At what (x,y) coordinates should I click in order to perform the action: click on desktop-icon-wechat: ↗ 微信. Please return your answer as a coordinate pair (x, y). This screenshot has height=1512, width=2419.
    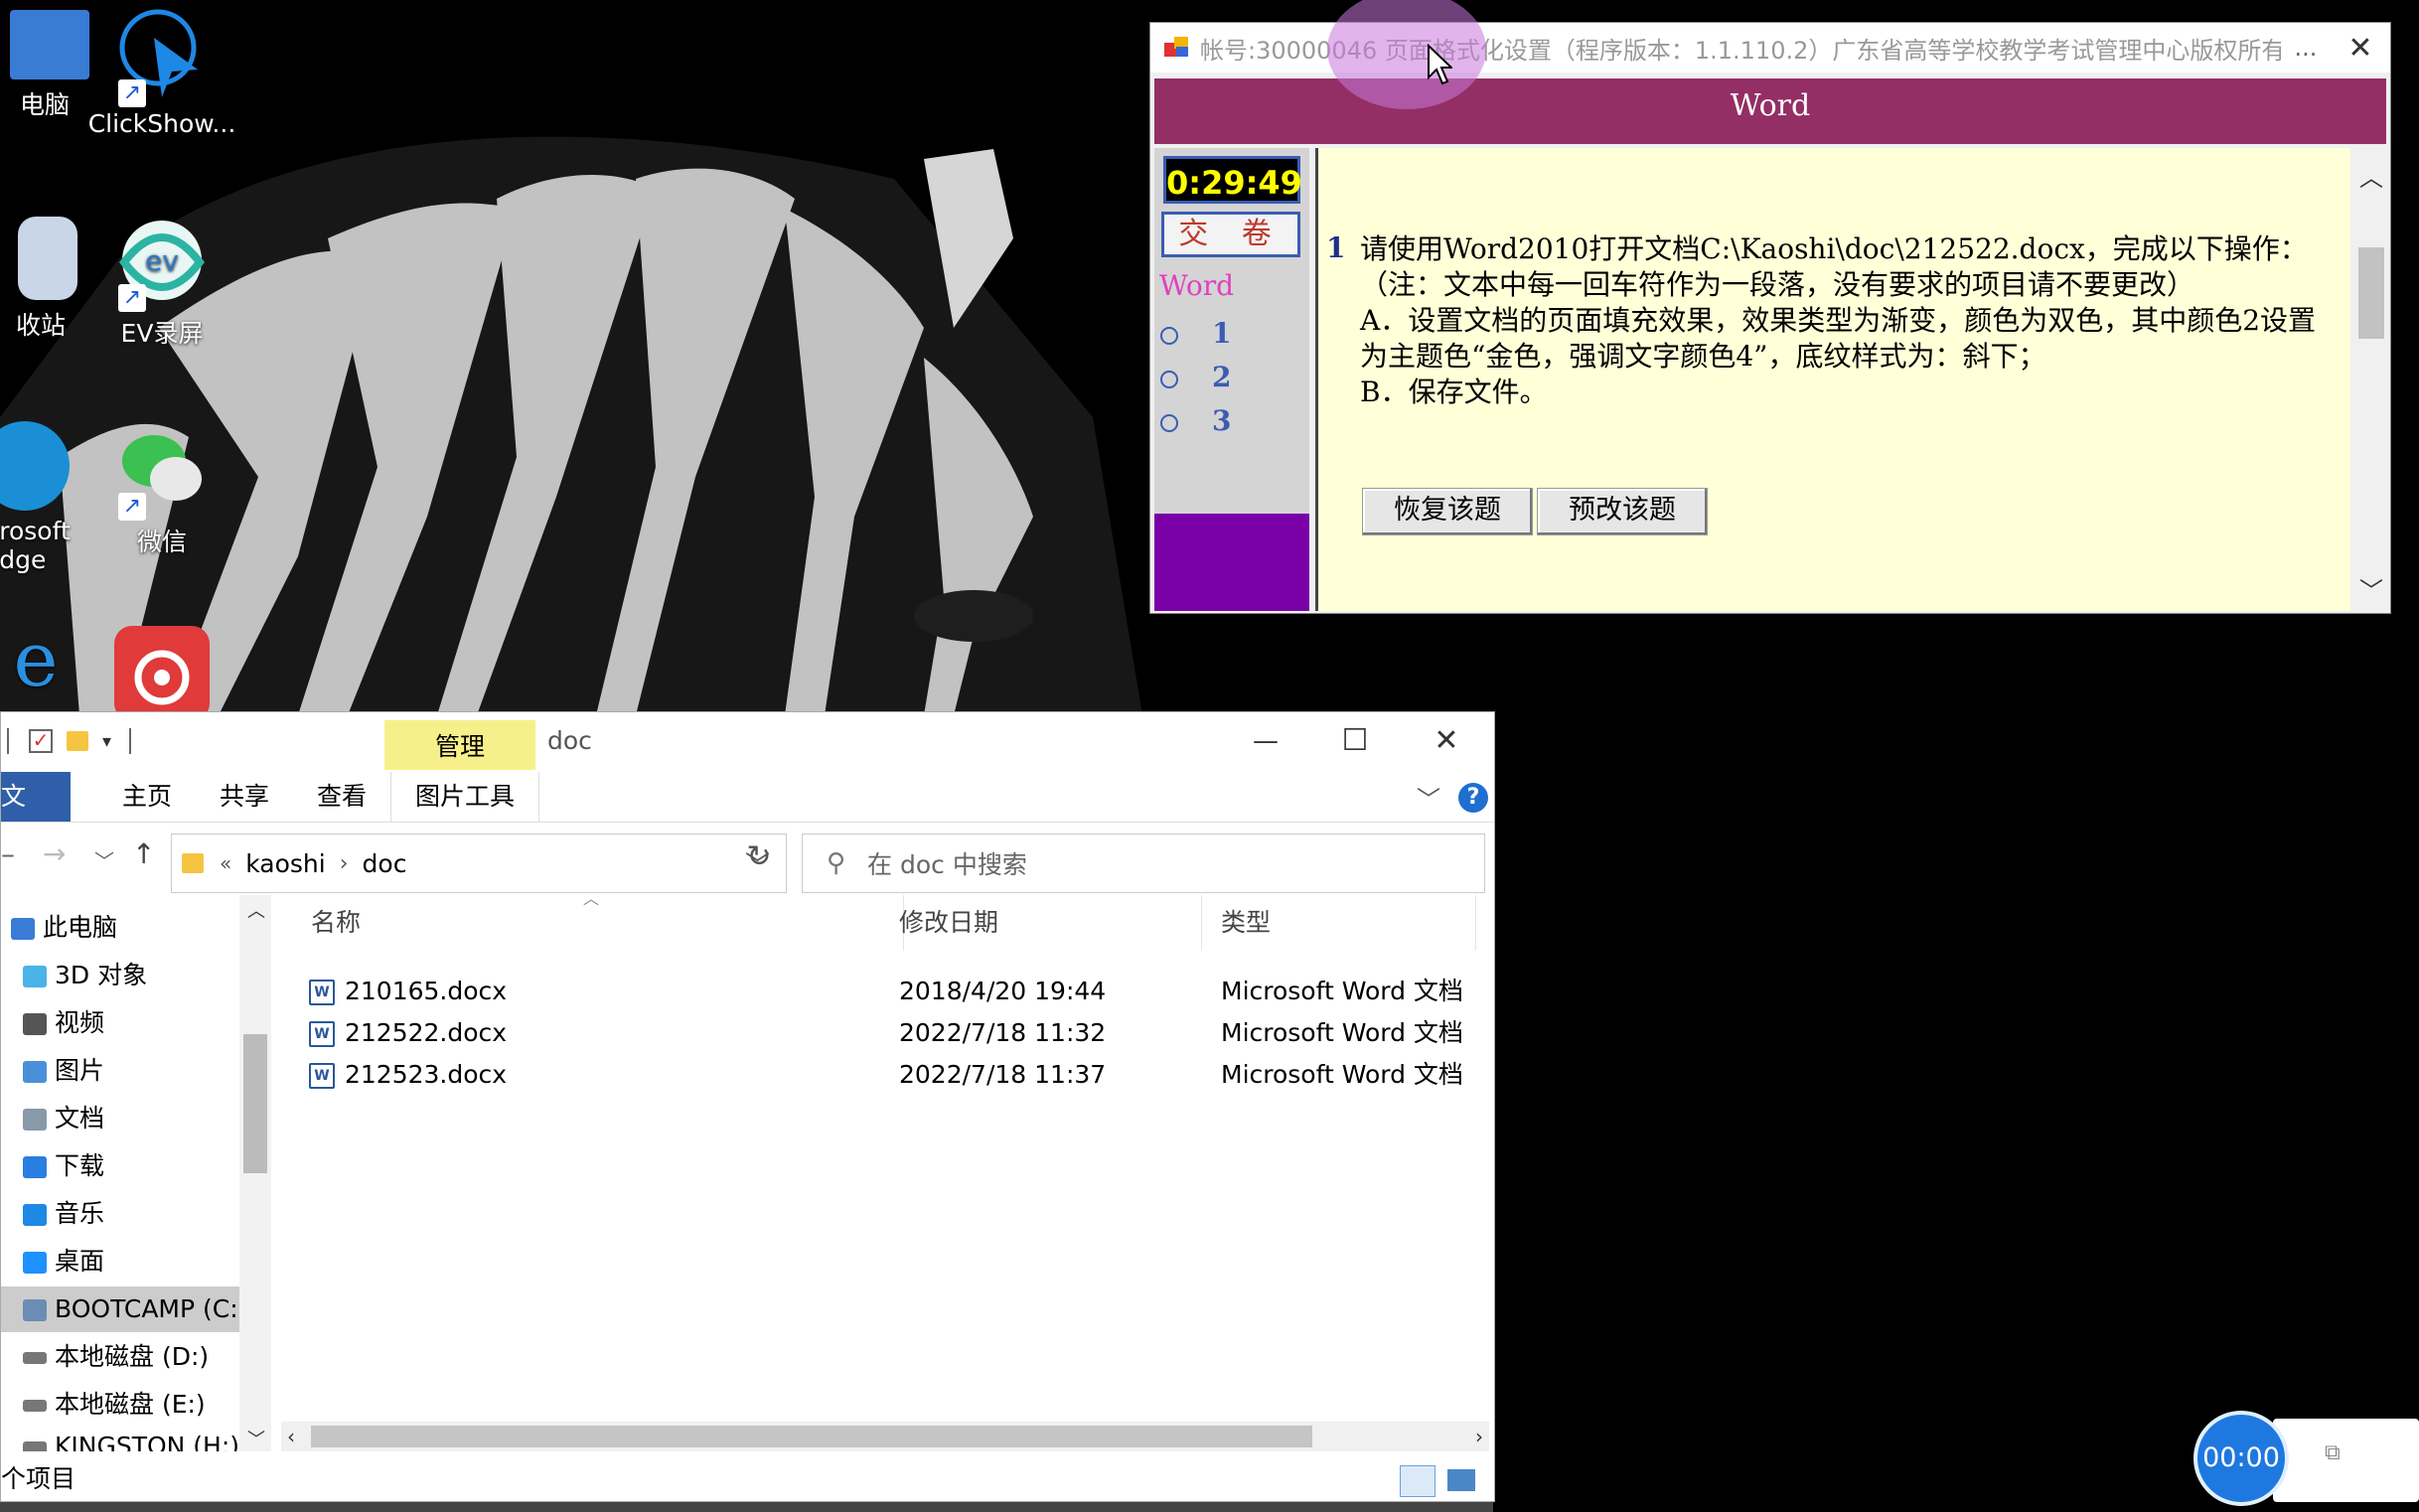
    Looking at the image, I should click on (162, 489).